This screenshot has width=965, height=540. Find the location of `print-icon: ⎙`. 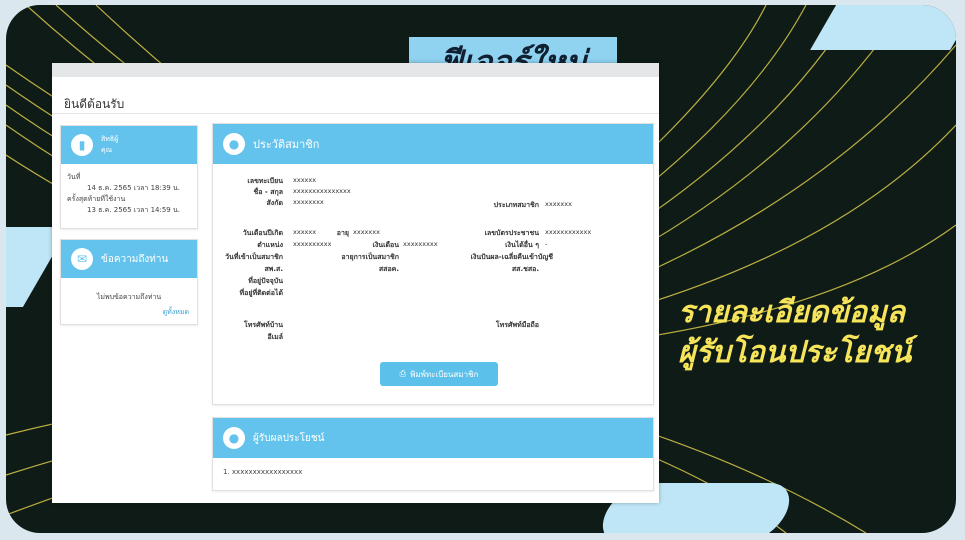

print-icon: ⎙ is located at coordinates (403, 373).